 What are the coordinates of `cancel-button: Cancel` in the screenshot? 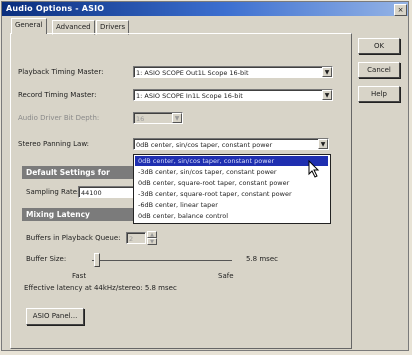 It's located at (379, 70).